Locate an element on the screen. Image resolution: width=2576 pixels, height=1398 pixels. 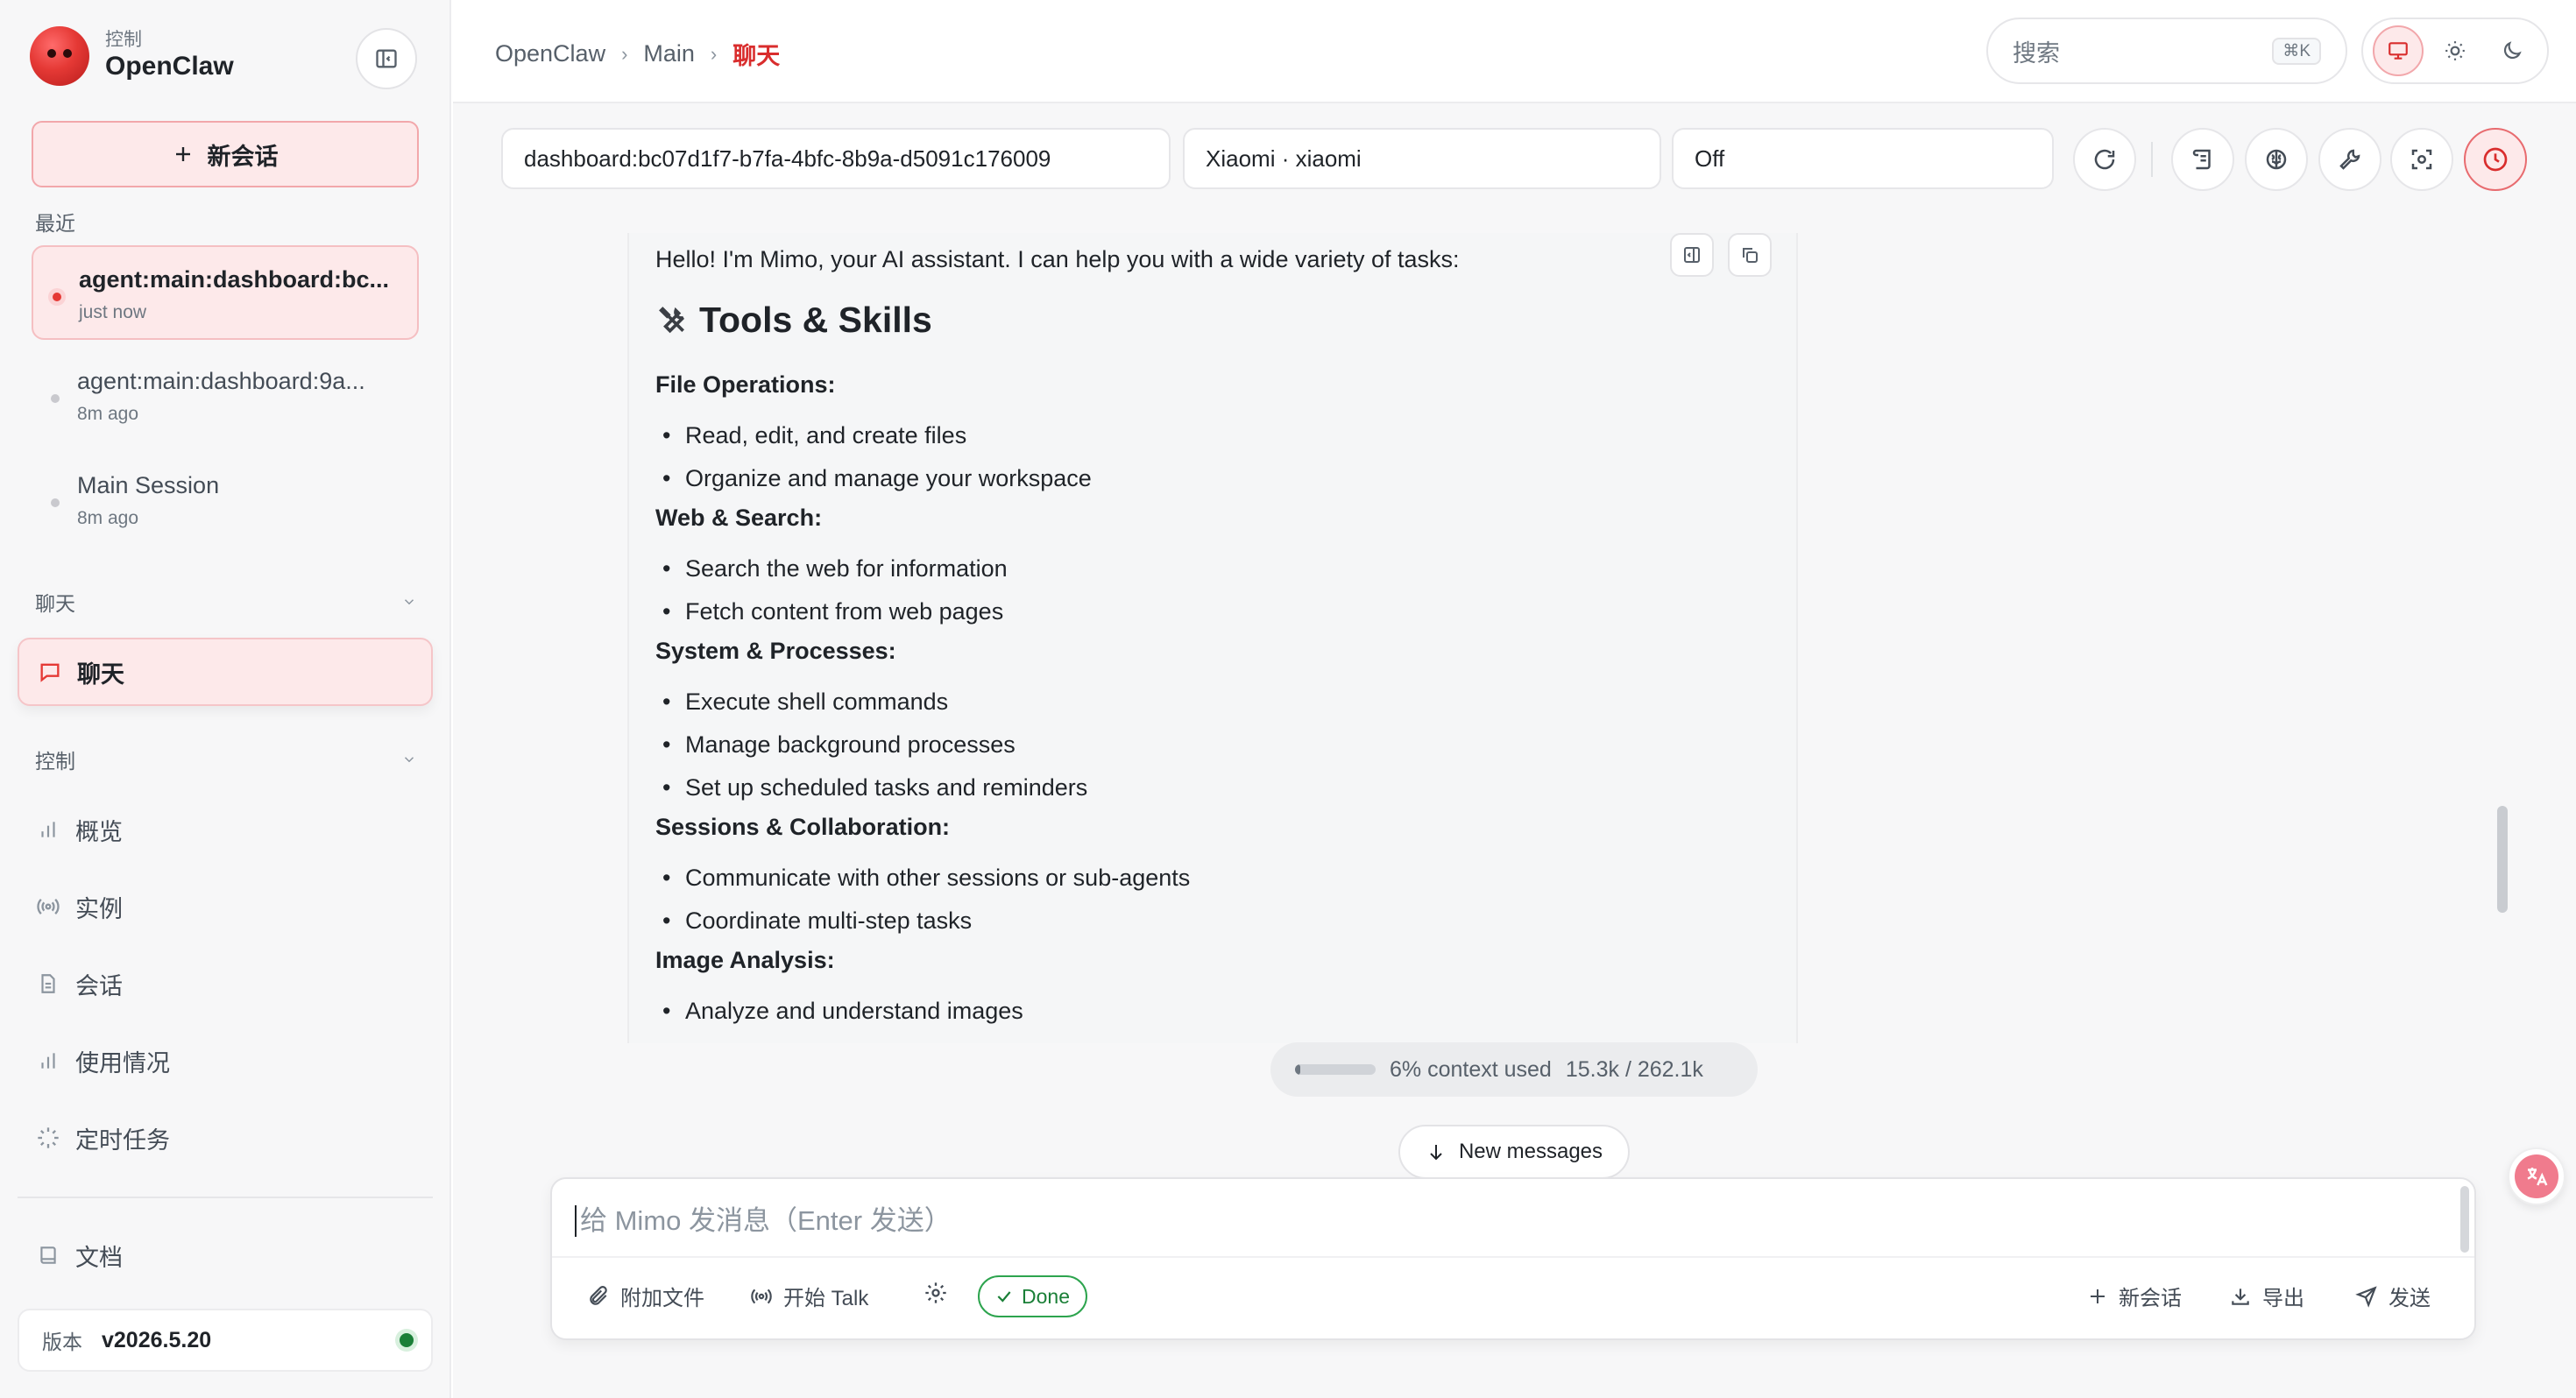
theme-dark-button is located at coordinates (2512, 50).